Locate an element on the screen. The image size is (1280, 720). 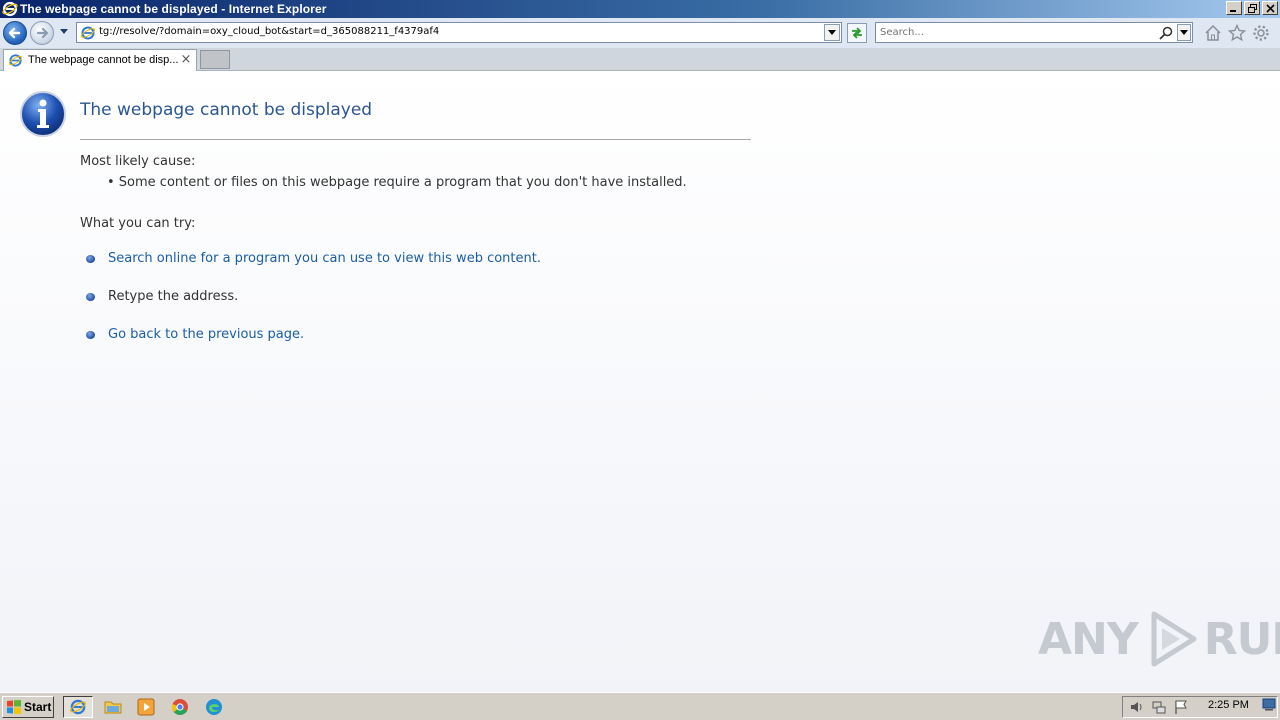
divider is located at coordinates (415, 139).